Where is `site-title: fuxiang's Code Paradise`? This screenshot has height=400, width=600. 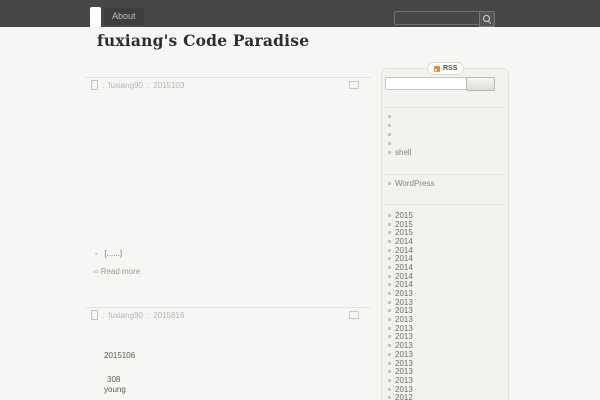
site-title: fuxiang's Code Paradise is located at coordinates (203, 40).